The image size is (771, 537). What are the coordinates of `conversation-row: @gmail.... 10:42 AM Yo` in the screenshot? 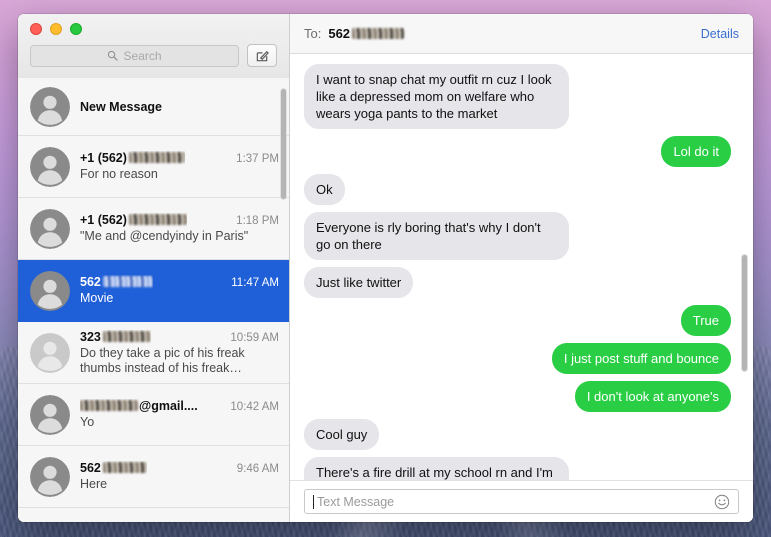 It's located at (153, 415).